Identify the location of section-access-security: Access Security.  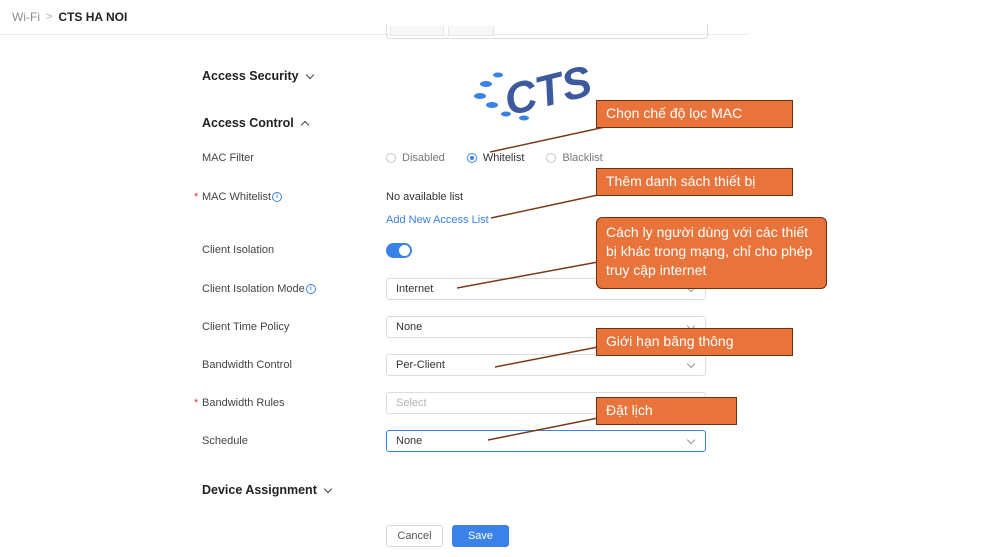
(258, 76).